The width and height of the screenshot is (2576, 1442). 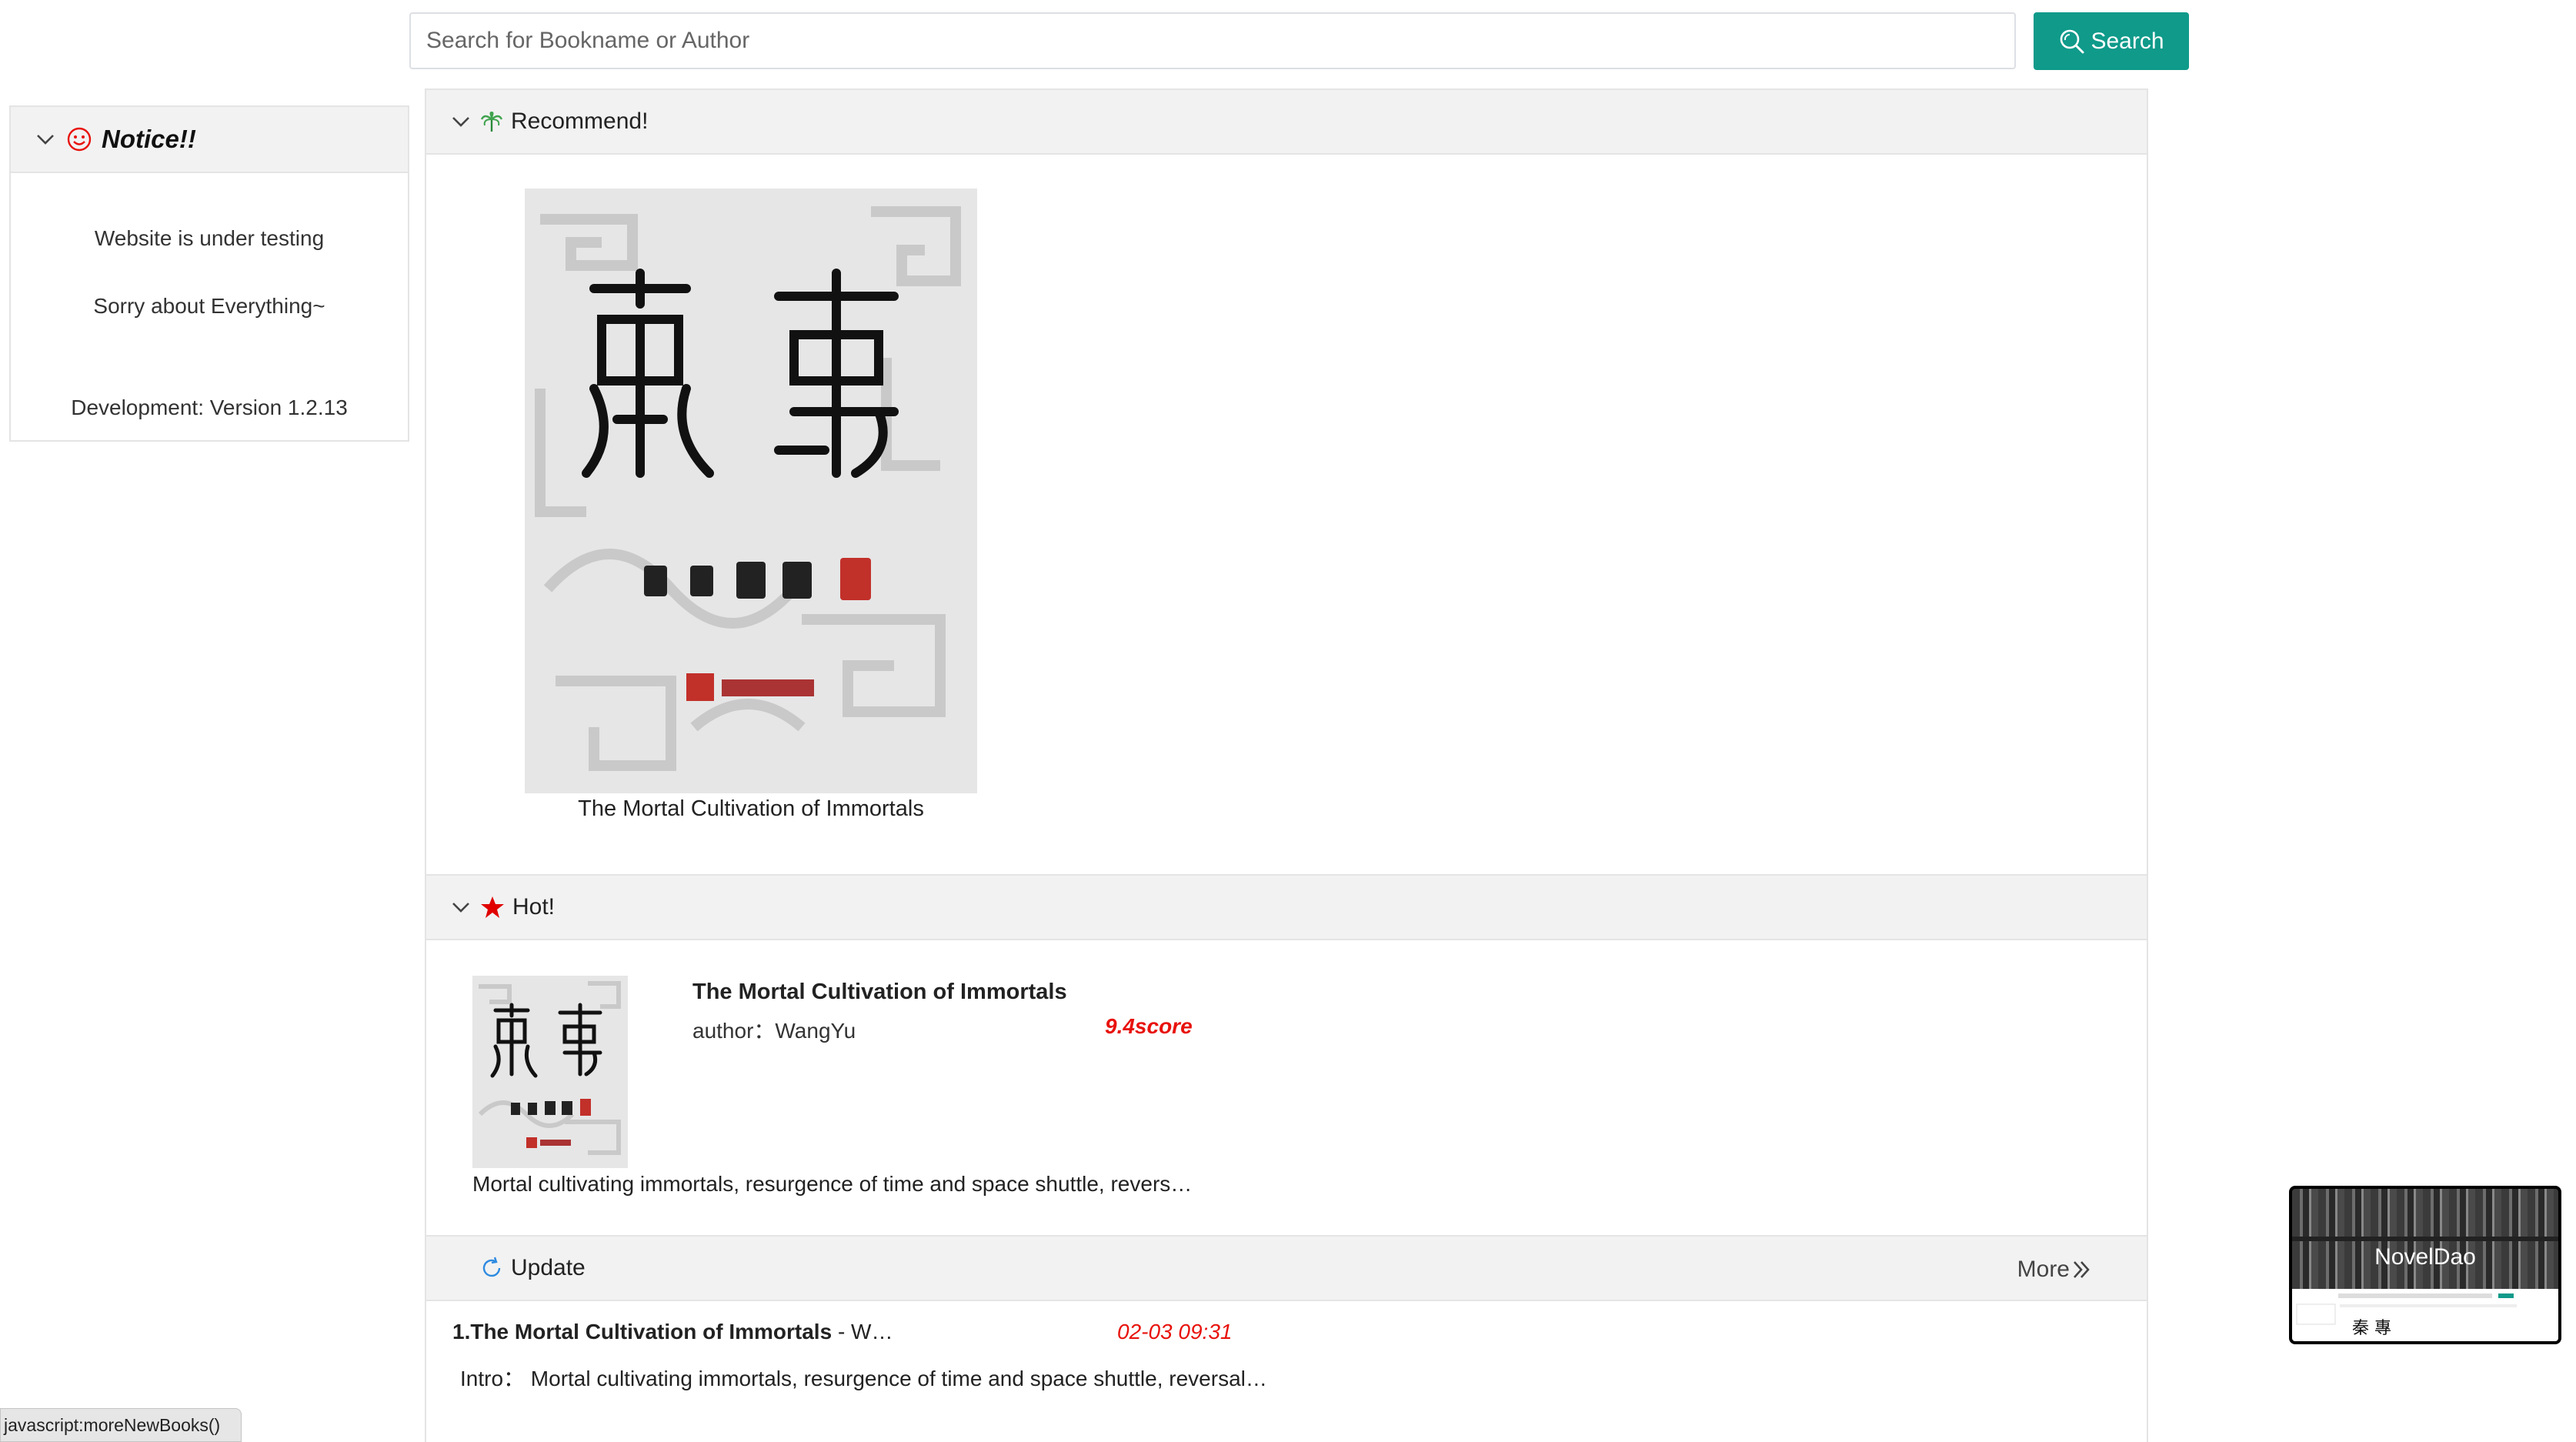 I want to click on hot-book-cover, so click(x=550, y=1072).